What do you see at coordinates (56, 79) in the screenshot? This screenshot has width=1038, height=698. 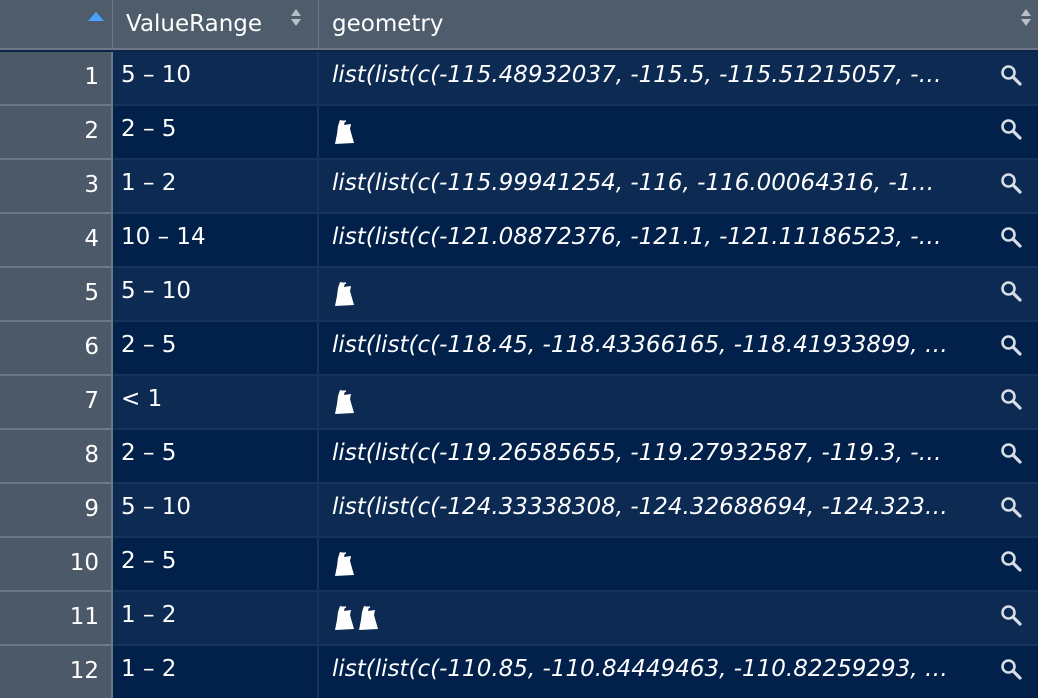 I see `row-index-cell: 1` at bounding box center [56, 79].